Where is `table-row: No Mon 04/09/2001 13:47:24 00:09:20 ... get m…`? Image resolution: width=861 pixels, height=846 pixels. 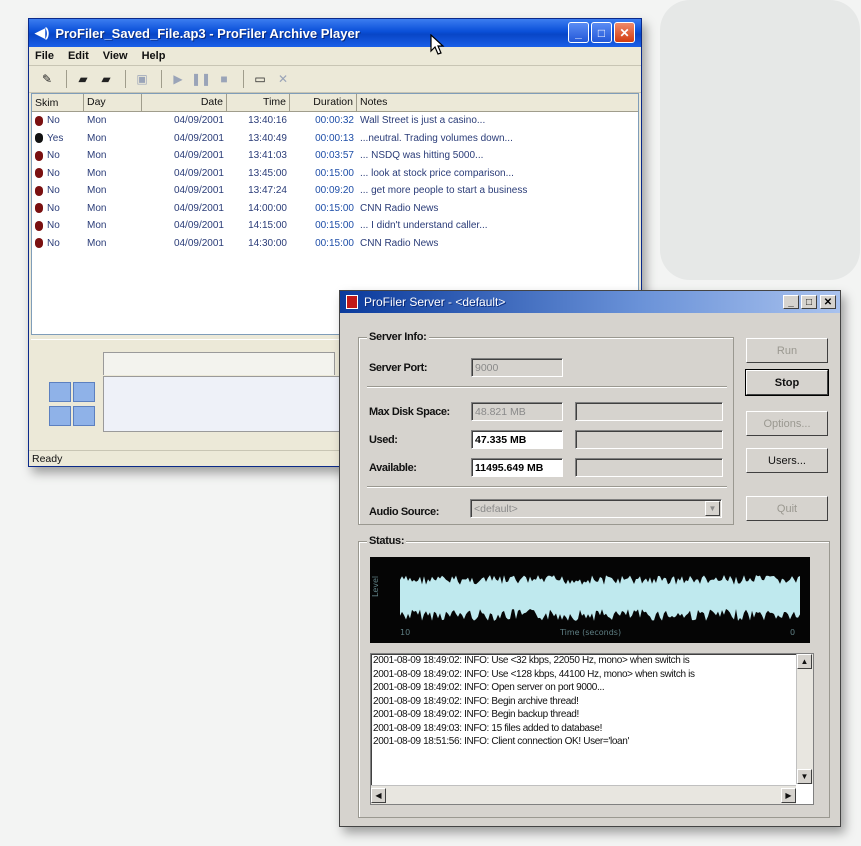
table-row: No Mon 04/09/2001 13:47:24 00:09:20 ... get m… is located at coordinates (335, 191).